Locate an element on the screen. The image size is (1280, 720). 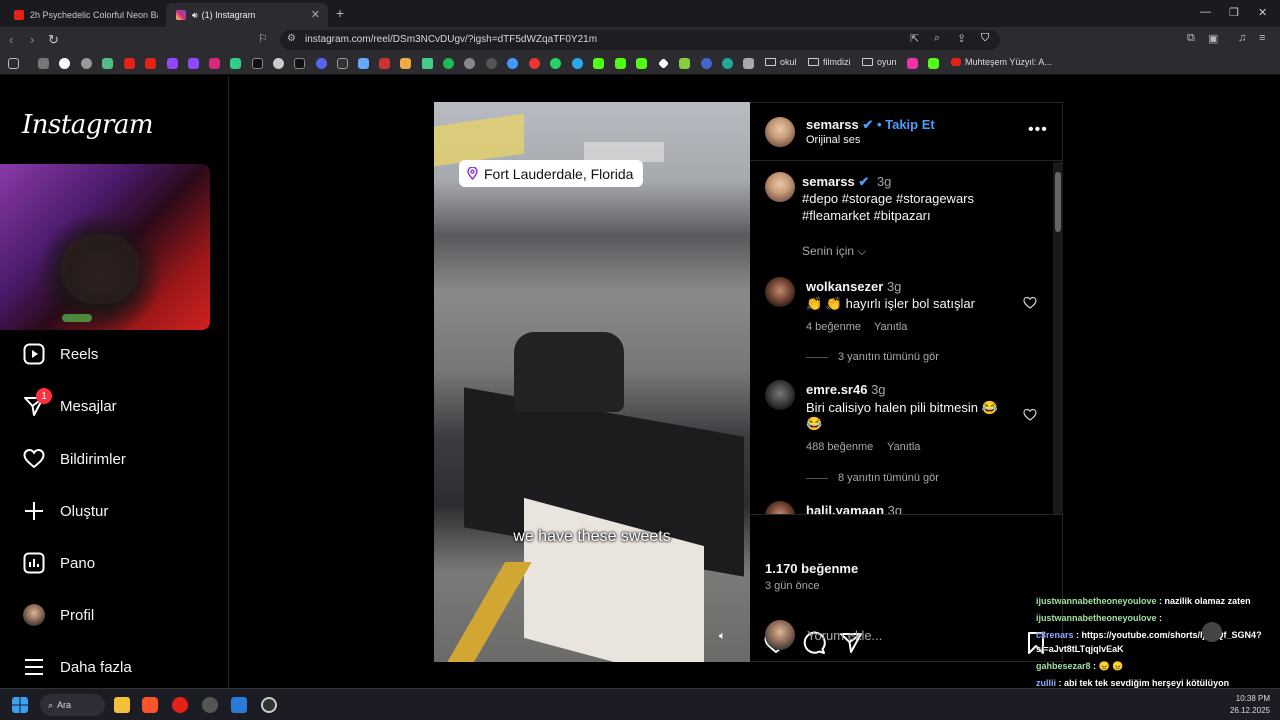
tiktok-icon is located at coordinates (299, 63).